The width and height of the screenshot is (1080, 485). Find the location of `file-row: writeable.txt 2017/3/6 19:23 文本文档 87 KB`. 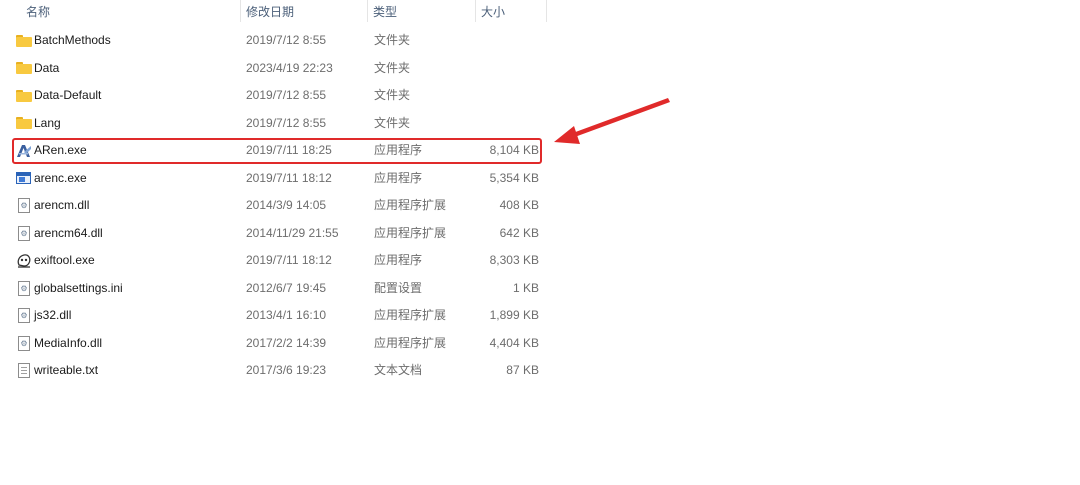

file-row: writeable.txt 2017/3/6 19:23 文本文档 87 KB is located at coordinates (273, 371).